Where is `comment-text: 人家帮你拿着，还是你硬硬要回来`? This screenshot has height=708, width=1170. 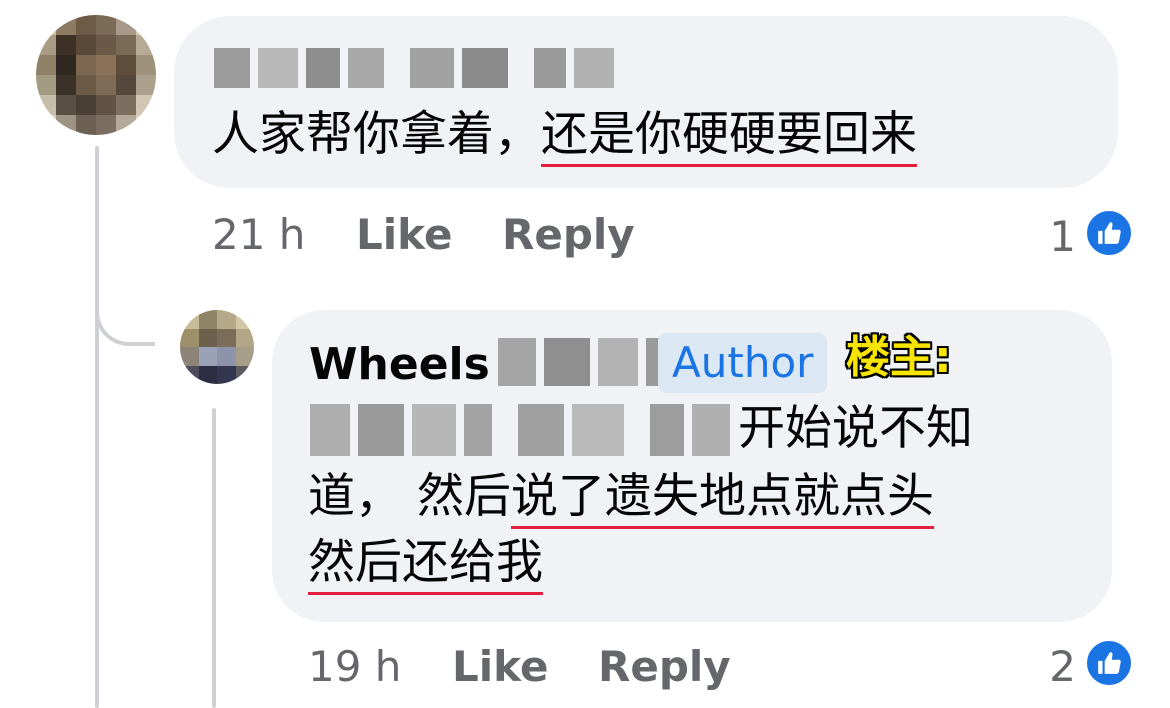 comment-text: 人家帮你拿着，还是你硬硬要回来 is located at coordinates (564, 135).